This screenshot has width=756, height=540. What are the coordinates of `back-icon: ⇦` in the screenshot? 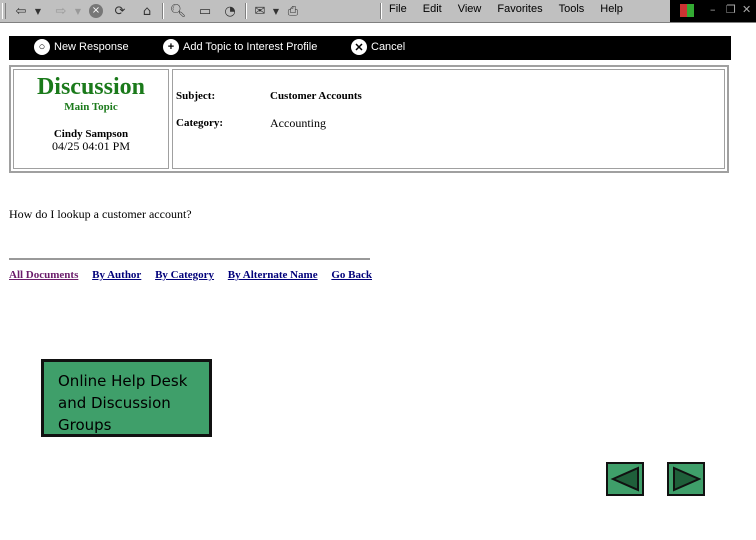 It's located at (21, 11).